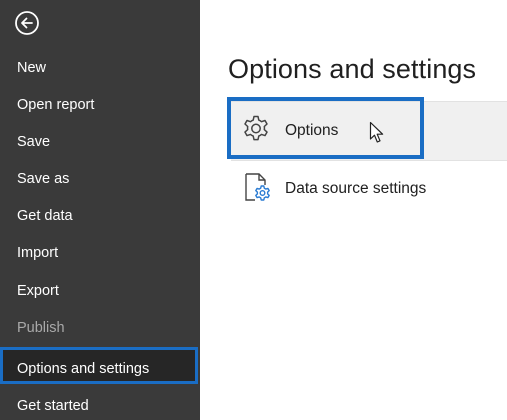  I want to click on gear-icon, so click(256, 129).